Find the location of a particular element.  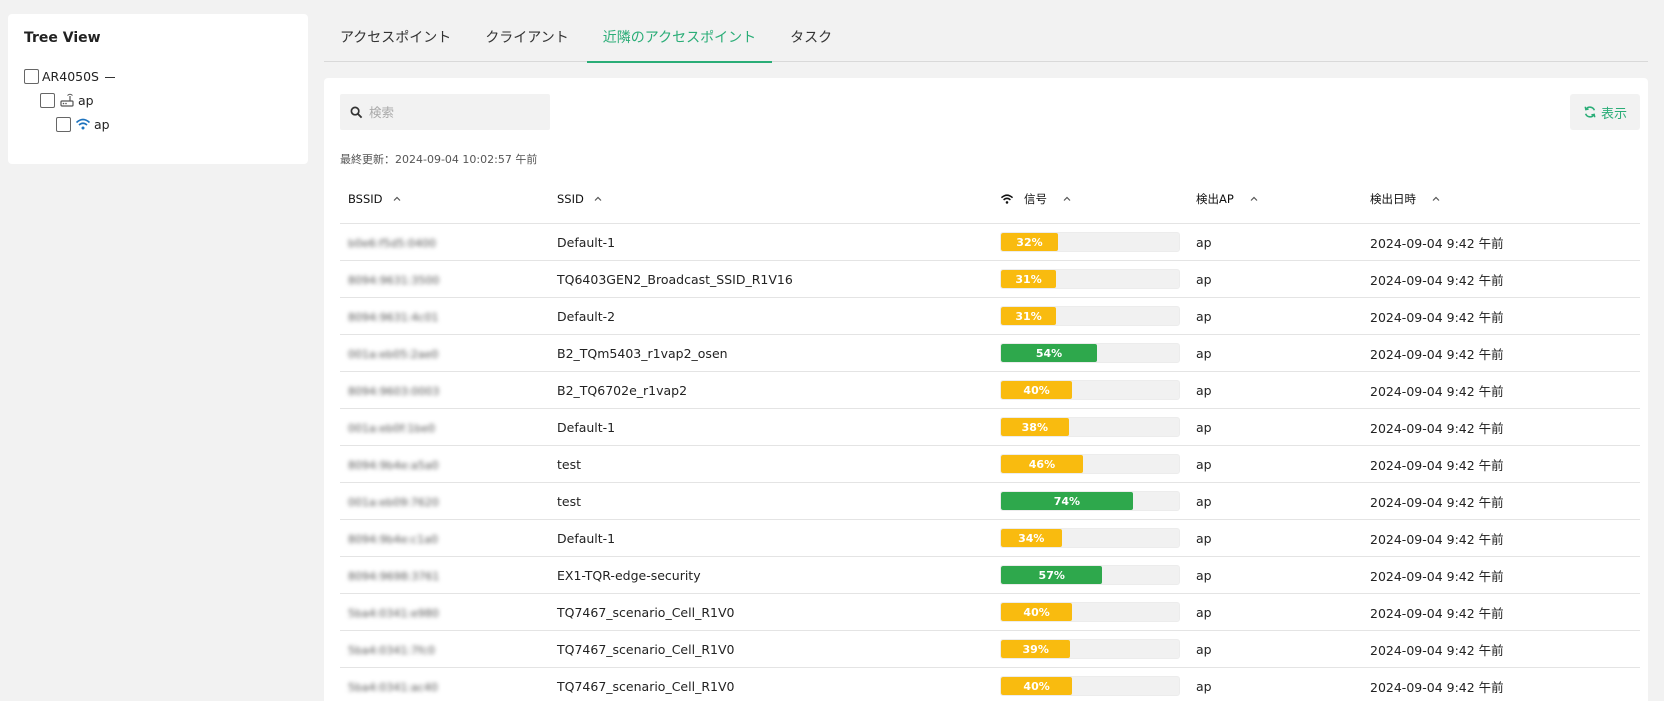

tree-leaf-checkbox is located at coordinates (63, 124).